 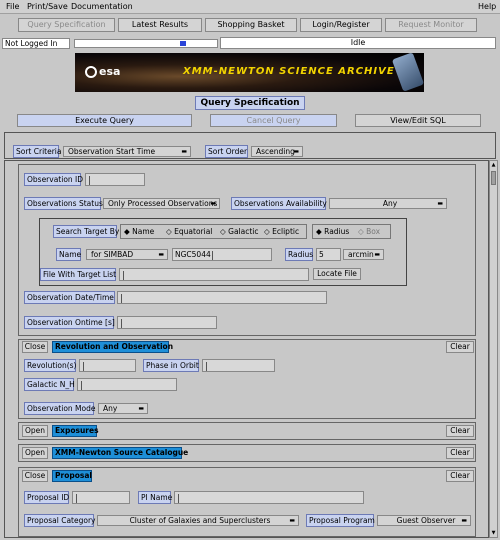 What do you see at coordinates (155, 497) in the screenshot?
I see `pi-name-label: PI Name` at bounding box center [155, 497].